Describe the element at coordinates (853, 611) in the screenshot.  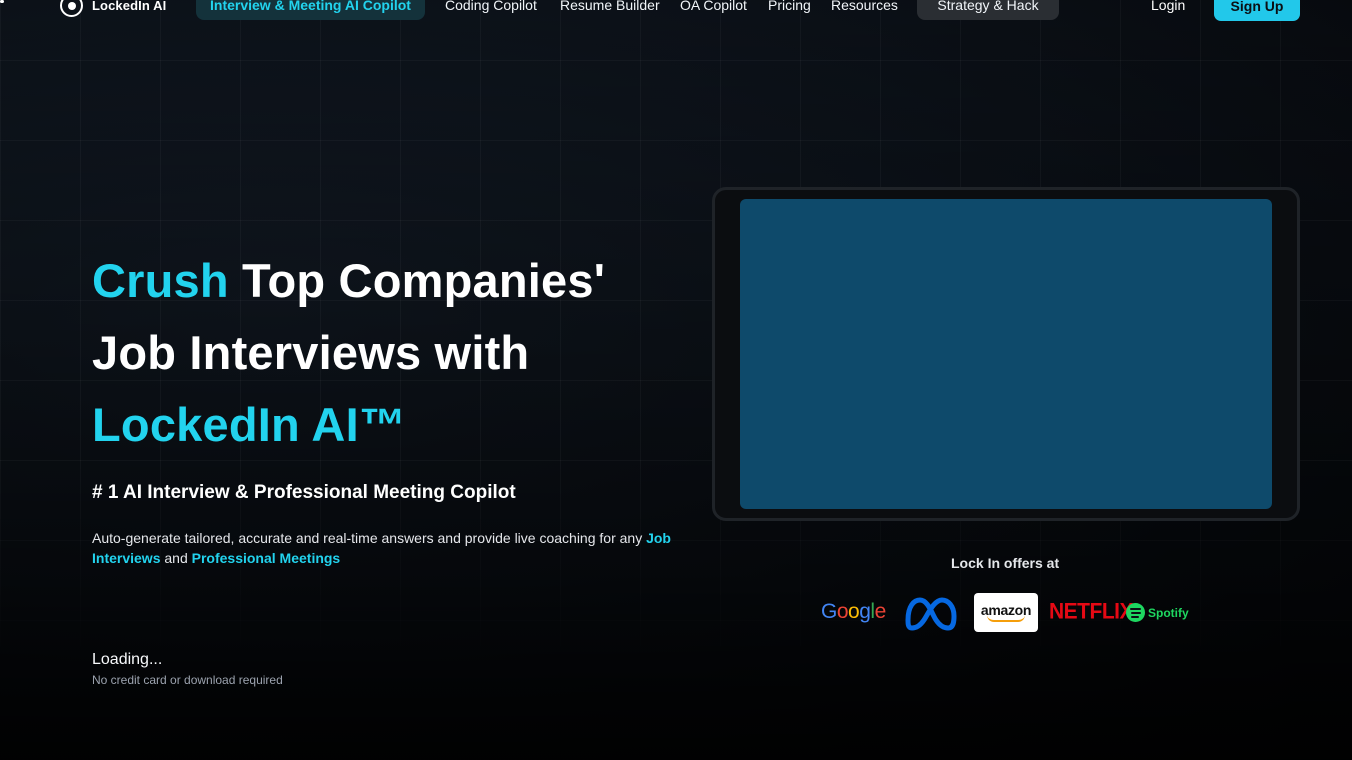
I see `google-logo: Google` at that location.